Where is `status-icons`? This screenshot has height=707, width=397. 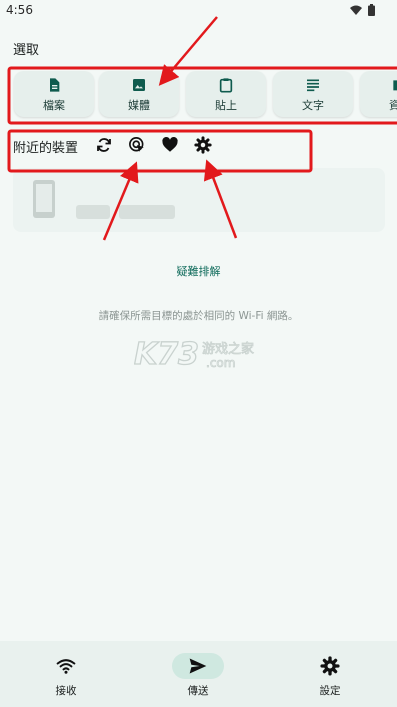
status-icons is located at coordinates (362, 10).